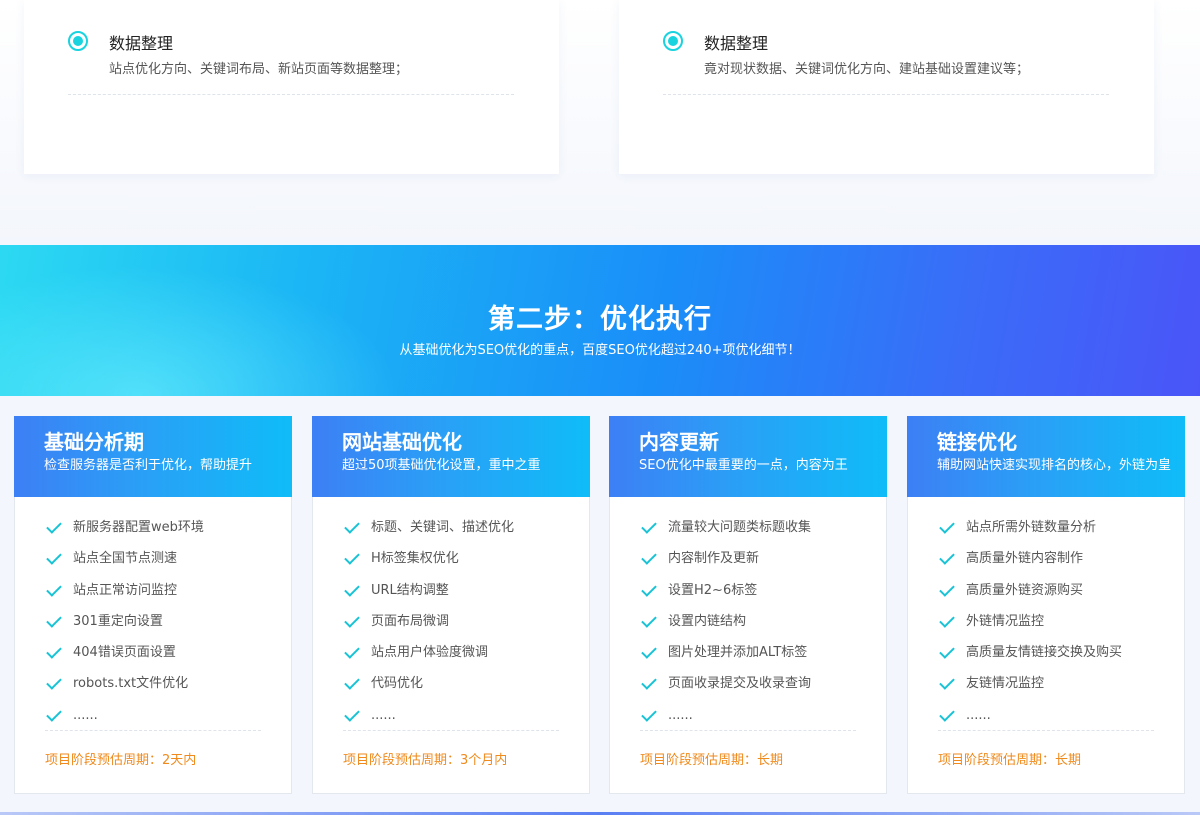 Image resolution: width=1200 pixels, height=815 pixels. I want to click on card-subtitle: 检查服务器是否利于优化，帮助提升, so click(148, 465).